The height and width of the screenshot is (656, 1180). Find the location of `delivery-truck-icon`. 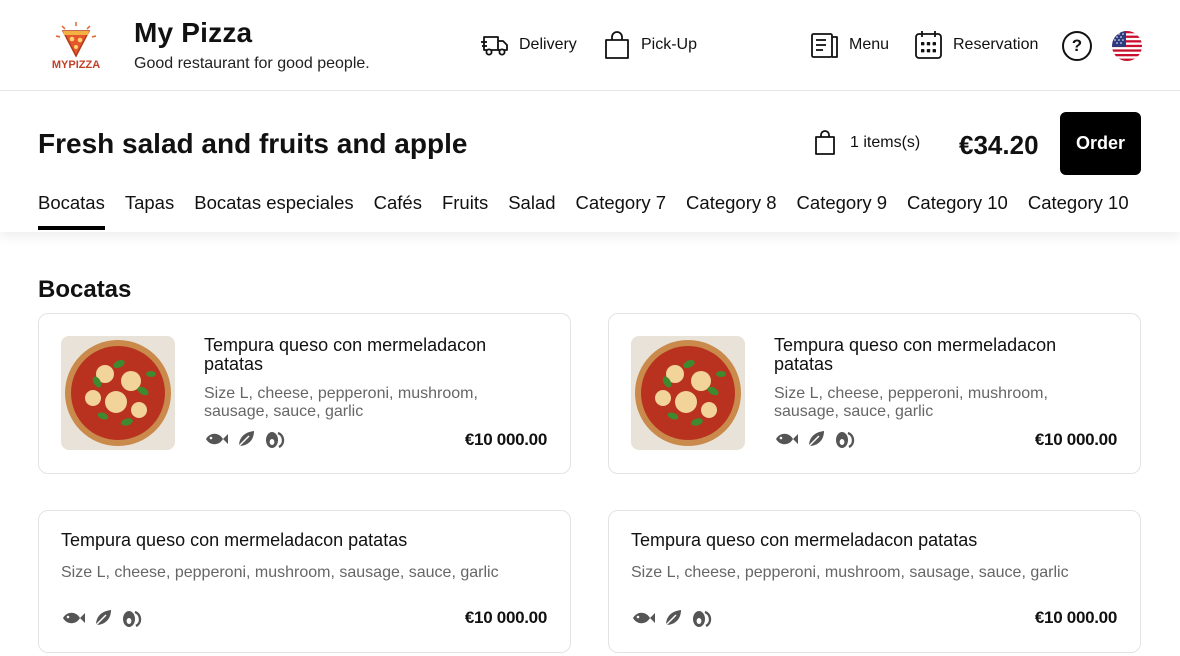

delivery-truck-icon is located at coordinates (494, 46).